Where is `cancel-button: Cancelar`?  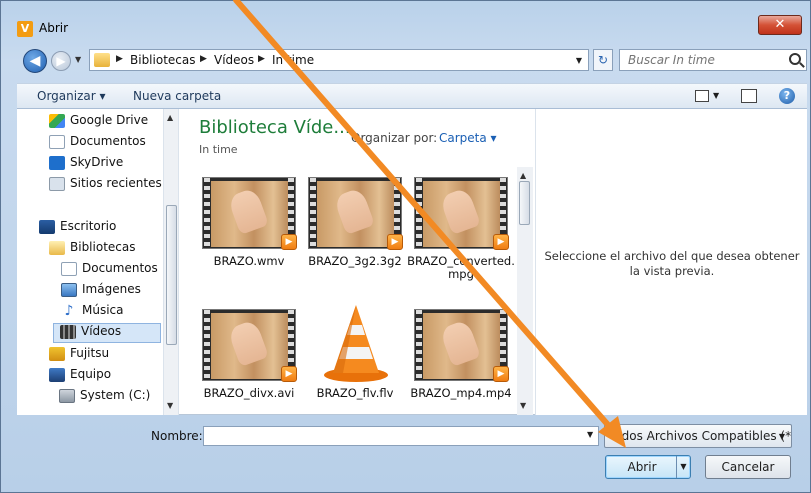 cancel-button: Cancelar is located at coordinates (748, 467).